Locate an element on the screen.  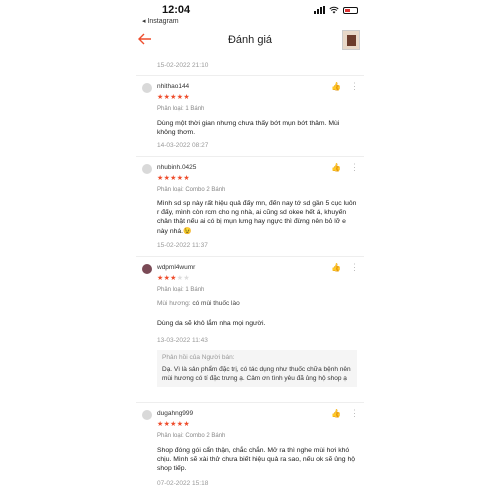
product-thumbnail is located at coordinates (351, 40).